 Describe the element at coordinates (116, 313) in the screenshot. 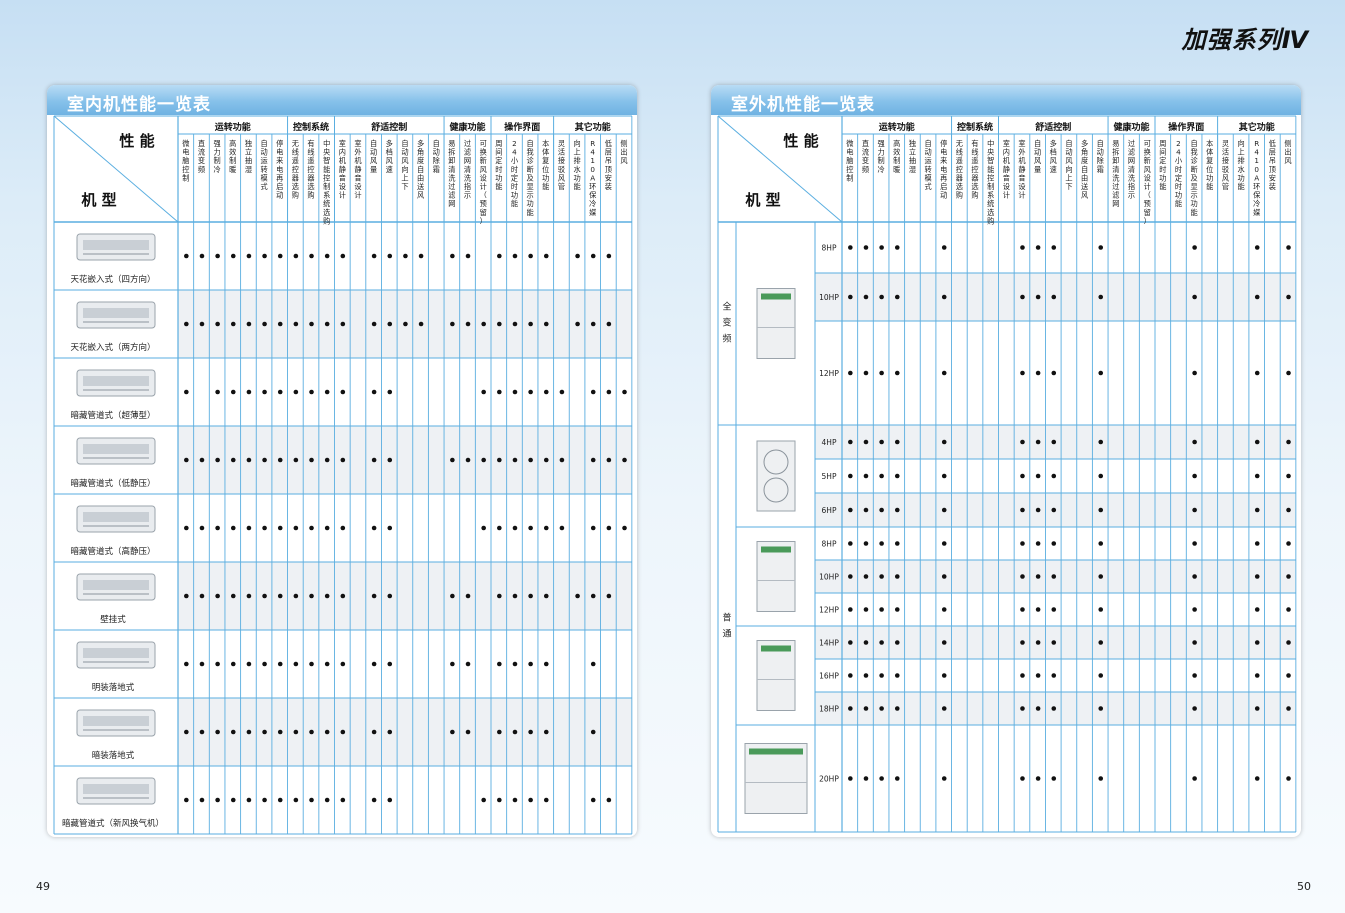

I see `cassette-2way-icon-panel` at that location.